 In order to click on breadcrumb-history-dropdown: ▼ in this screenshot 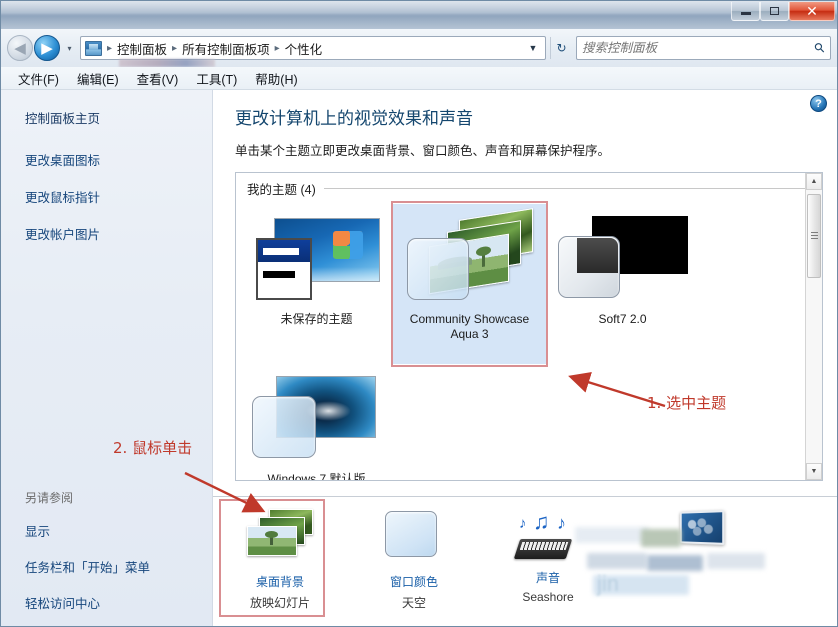, I will do `click(533, 48)`.